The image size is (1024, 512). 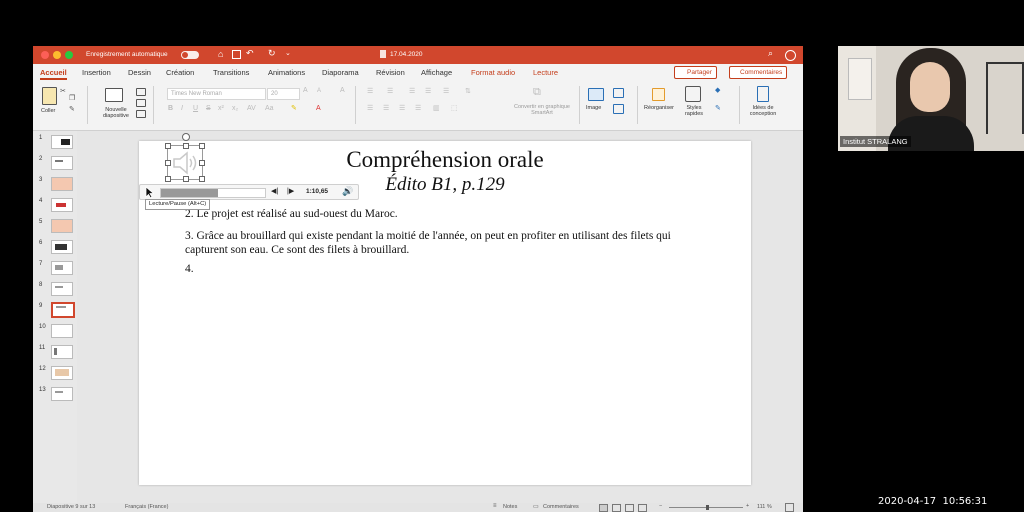 I want to click on reading-view-icon, so click(x=629, y=508).